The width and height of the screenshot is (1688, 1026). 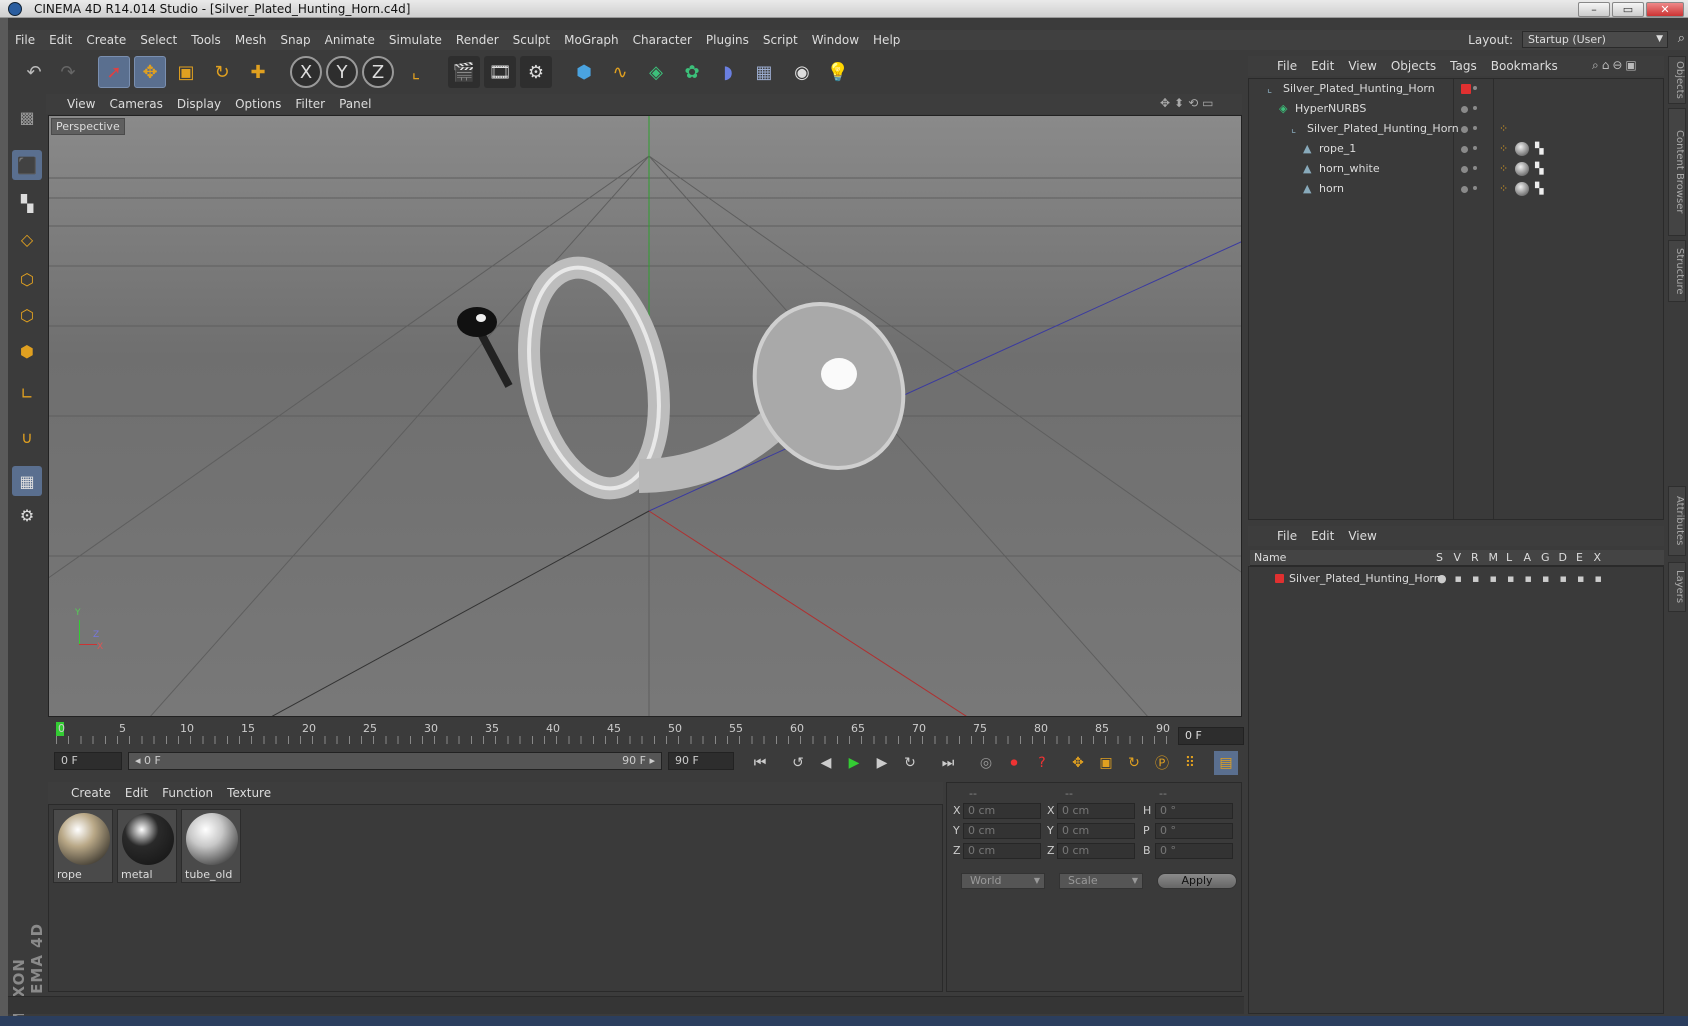 I want to click on right-tab-layers: Layers, so click(x=1677, y=587).